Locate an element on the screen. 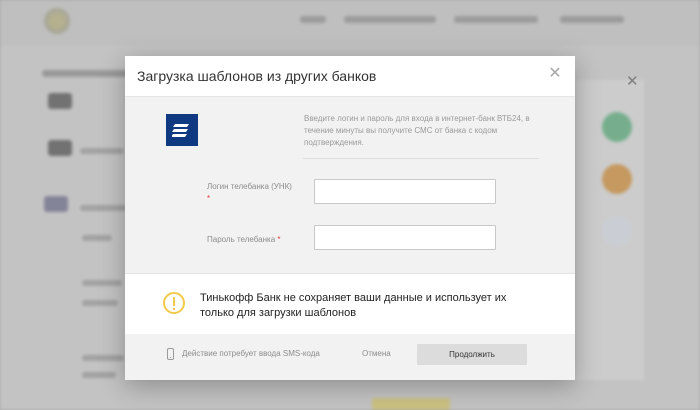 The height and width of the screenshot is (410, 700). login-label: Логин телебанка (УНК) * is located at coordinates (252, 193).